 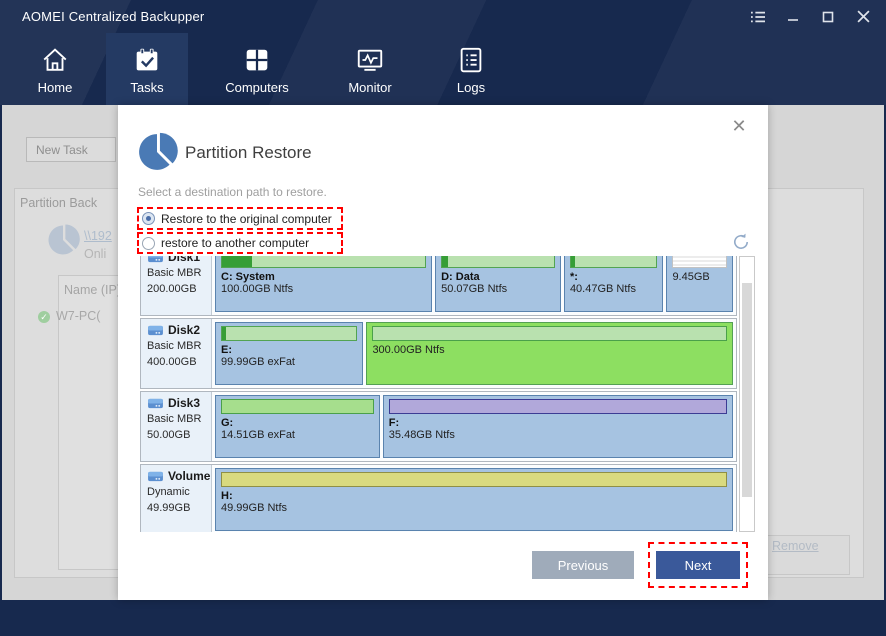 I want to click on radio-restore-another: restore to another computer, so click(x=240, y=243).